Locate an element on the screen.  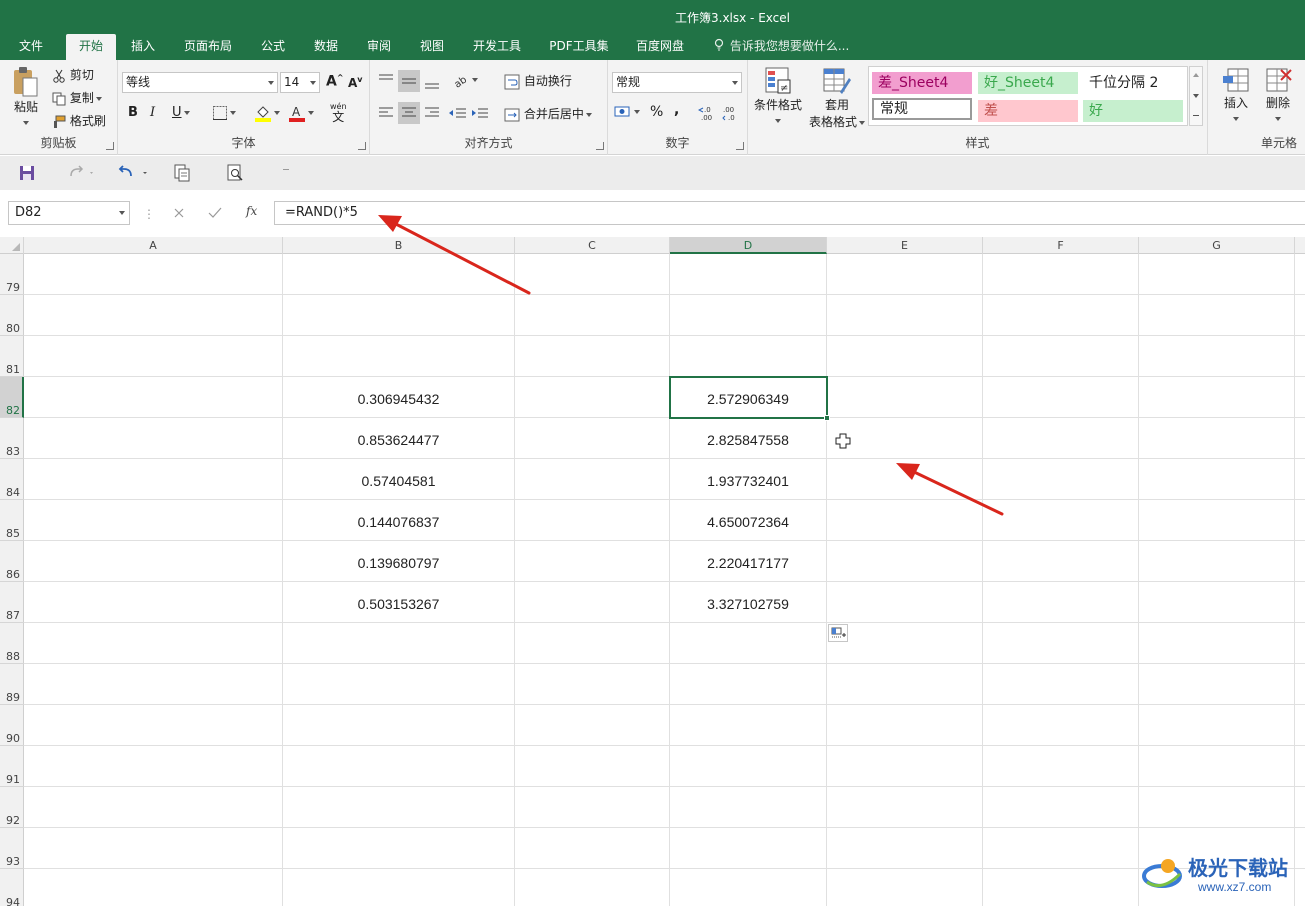
column-header-a: A is located at coordinates (153, 245).